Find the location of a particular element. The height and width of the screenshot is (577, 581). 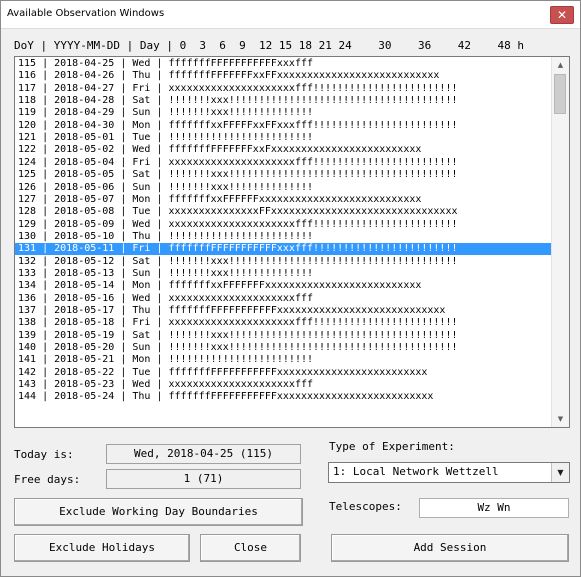

add-session-button: Add Session is located at coordinates (450, 548).